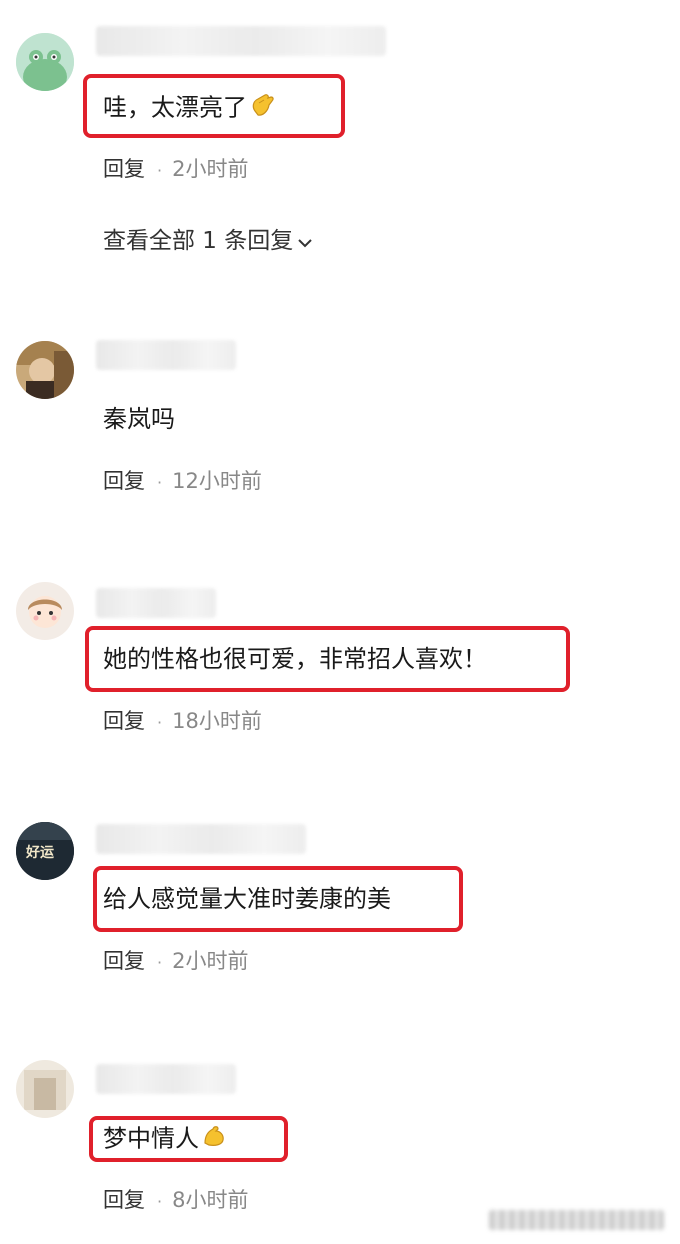 This screenshot has width=680, height=1244. I want to click on comment-text-content: 秦岚吗, so click(139, 419).